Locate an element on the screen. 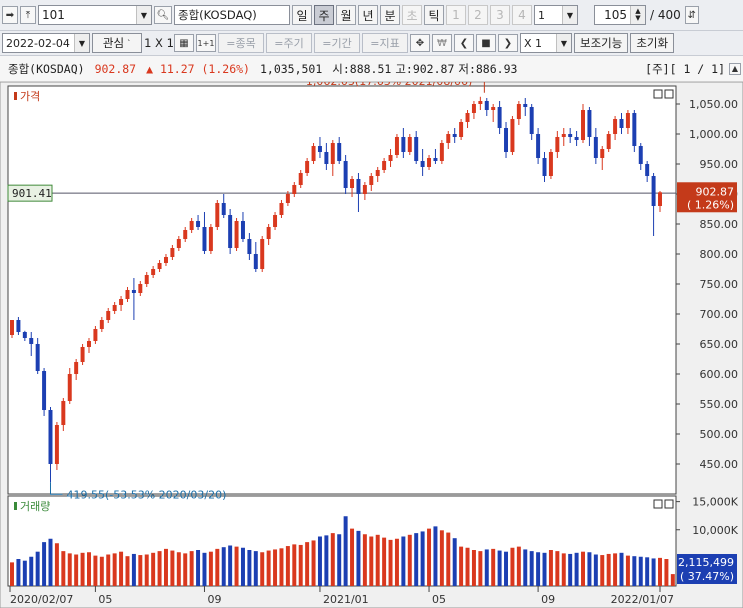 This screenshot has height=608, width=743. quote-change: ▲ 11.27 (1.26%) is located at coordinates (198, 68).